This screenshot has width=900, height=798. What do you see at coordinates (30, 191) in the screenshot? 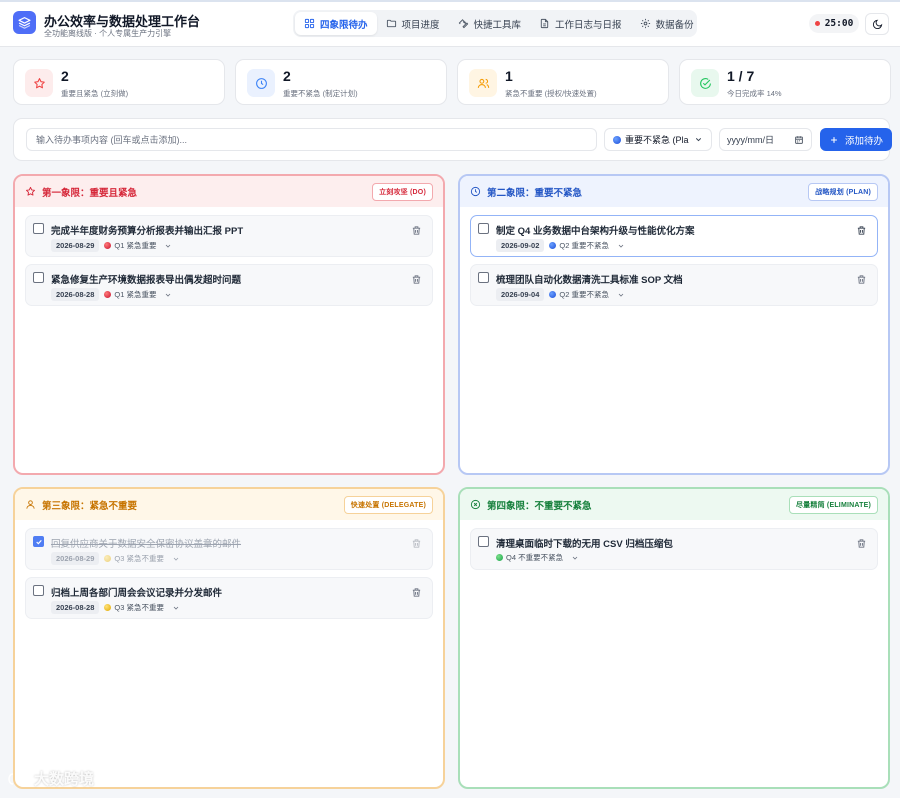
I see `star-icon` at bounding box center [30, 191].